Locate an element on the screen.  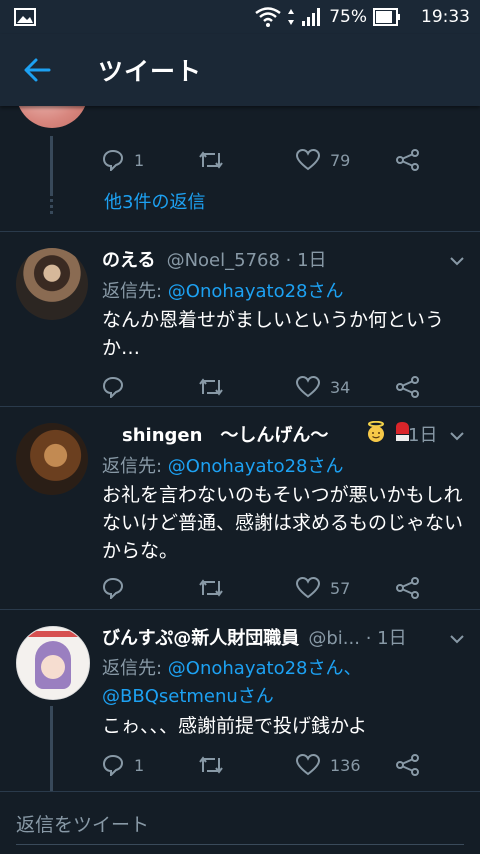
reply-composer: 返信をツイート is located at coordinates (240, 822).